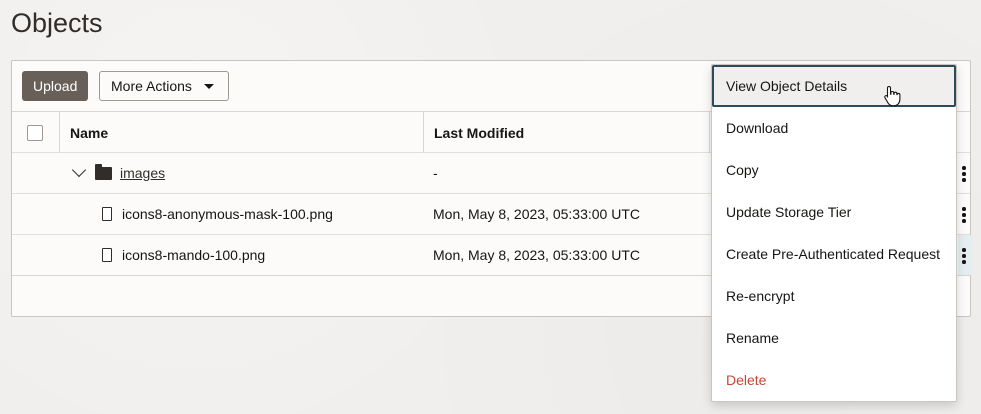  I want to click on page-title: Objects, so click(57, 23).